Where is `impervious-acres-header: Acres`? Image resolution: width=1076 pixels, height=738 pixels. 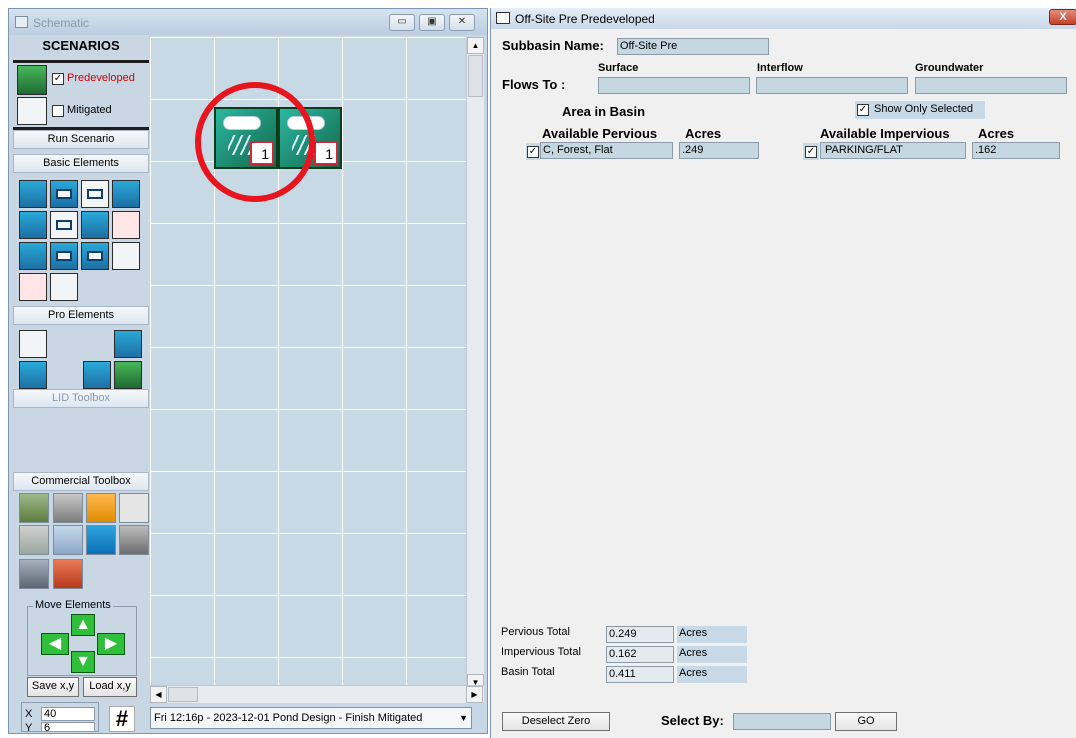
impervious-acres-header: Acres is located at coordinates (996, 133).